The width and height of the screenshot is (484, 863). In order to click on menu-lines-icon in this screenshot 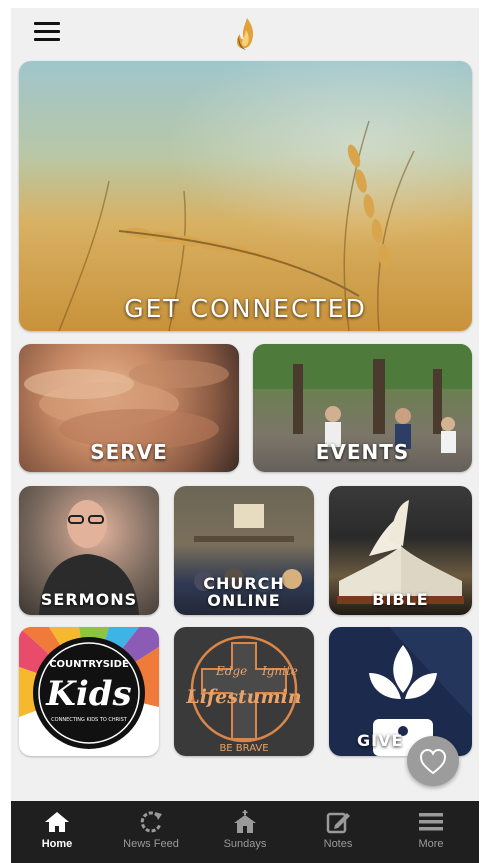, I will do `click(431, 822)`.